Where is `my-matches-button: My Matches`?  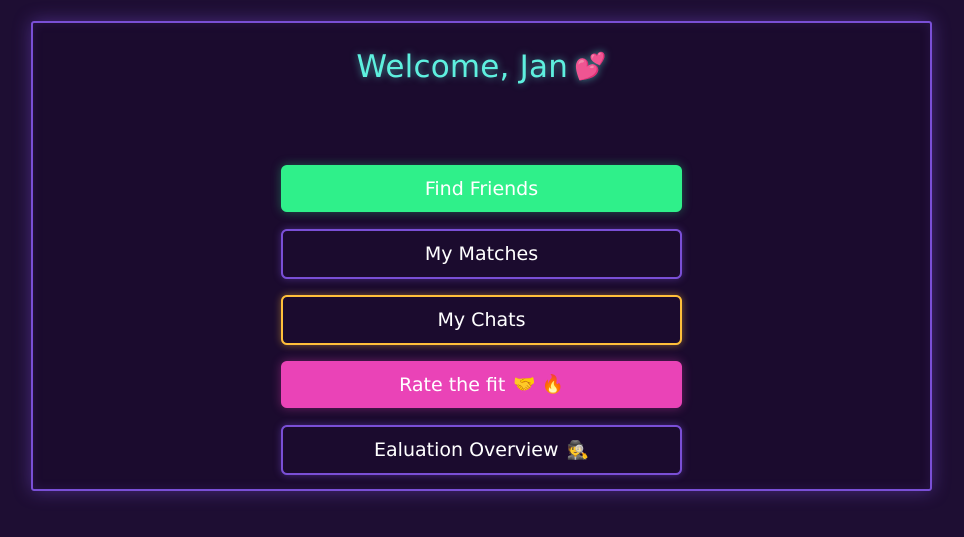
my-matches-button: My Matches is located at coordinates (481, 254).